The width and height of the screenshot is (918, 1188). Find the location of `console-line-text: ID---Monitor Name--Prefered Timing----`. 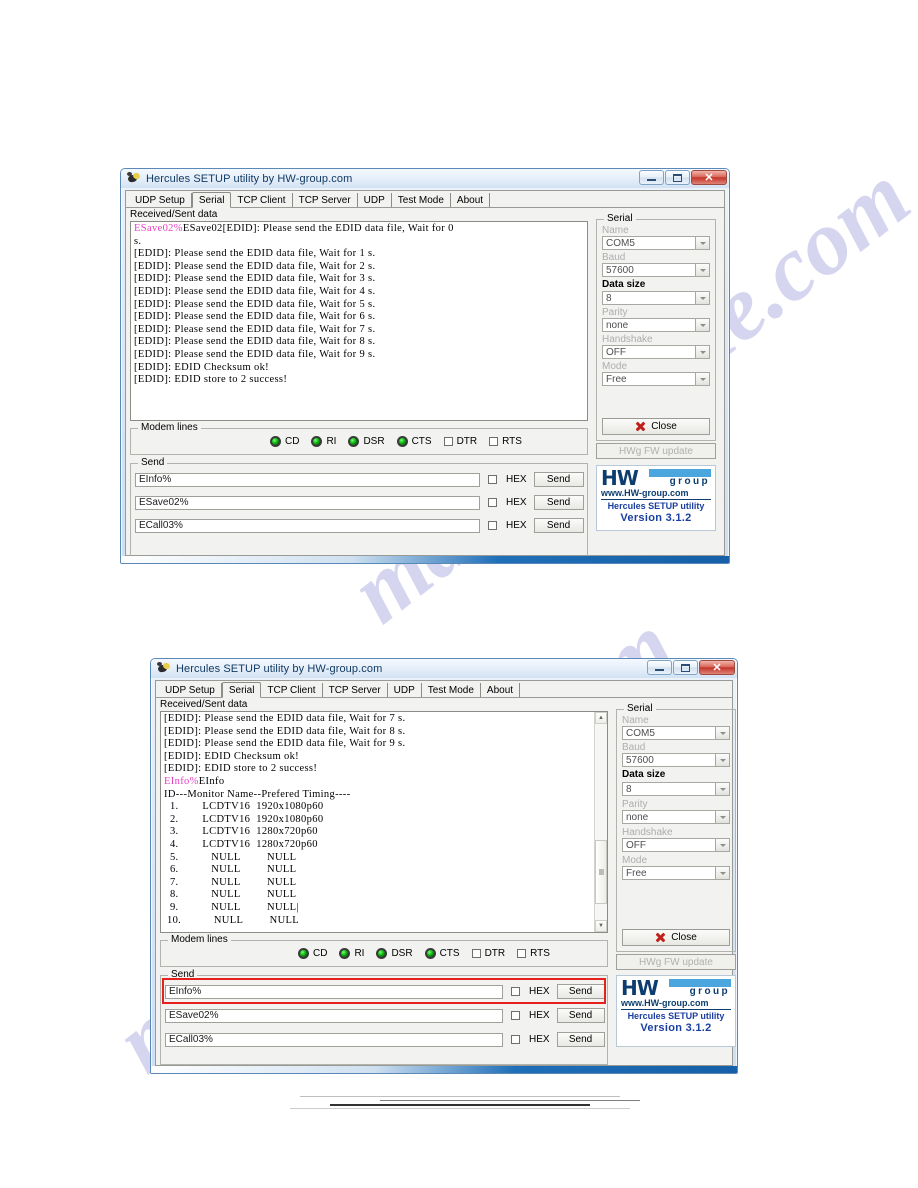

console-line-text: ID---Monitor Name--Prefered Timing---- is located at coordinates (257, 794).